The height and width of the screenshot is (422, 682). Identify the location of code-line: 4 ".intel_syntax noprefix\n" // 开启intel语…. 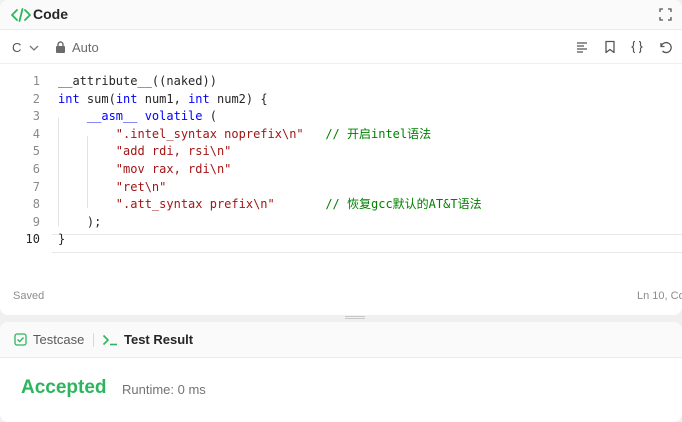
(341, 134).